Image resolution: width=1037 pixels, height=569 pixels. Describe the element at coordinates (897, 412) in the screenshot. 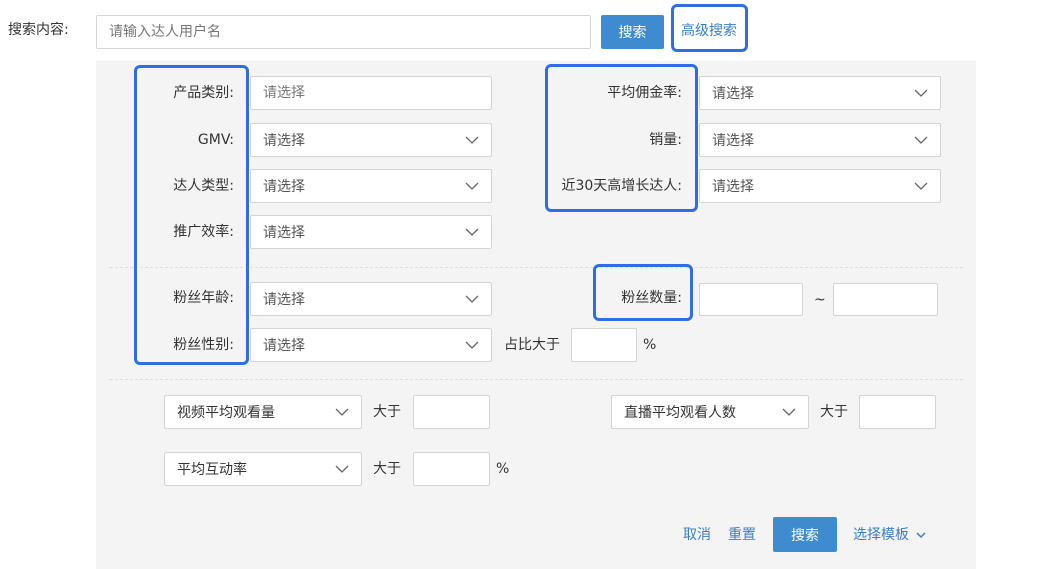

I see `live-avg-viewers-input` at that location.